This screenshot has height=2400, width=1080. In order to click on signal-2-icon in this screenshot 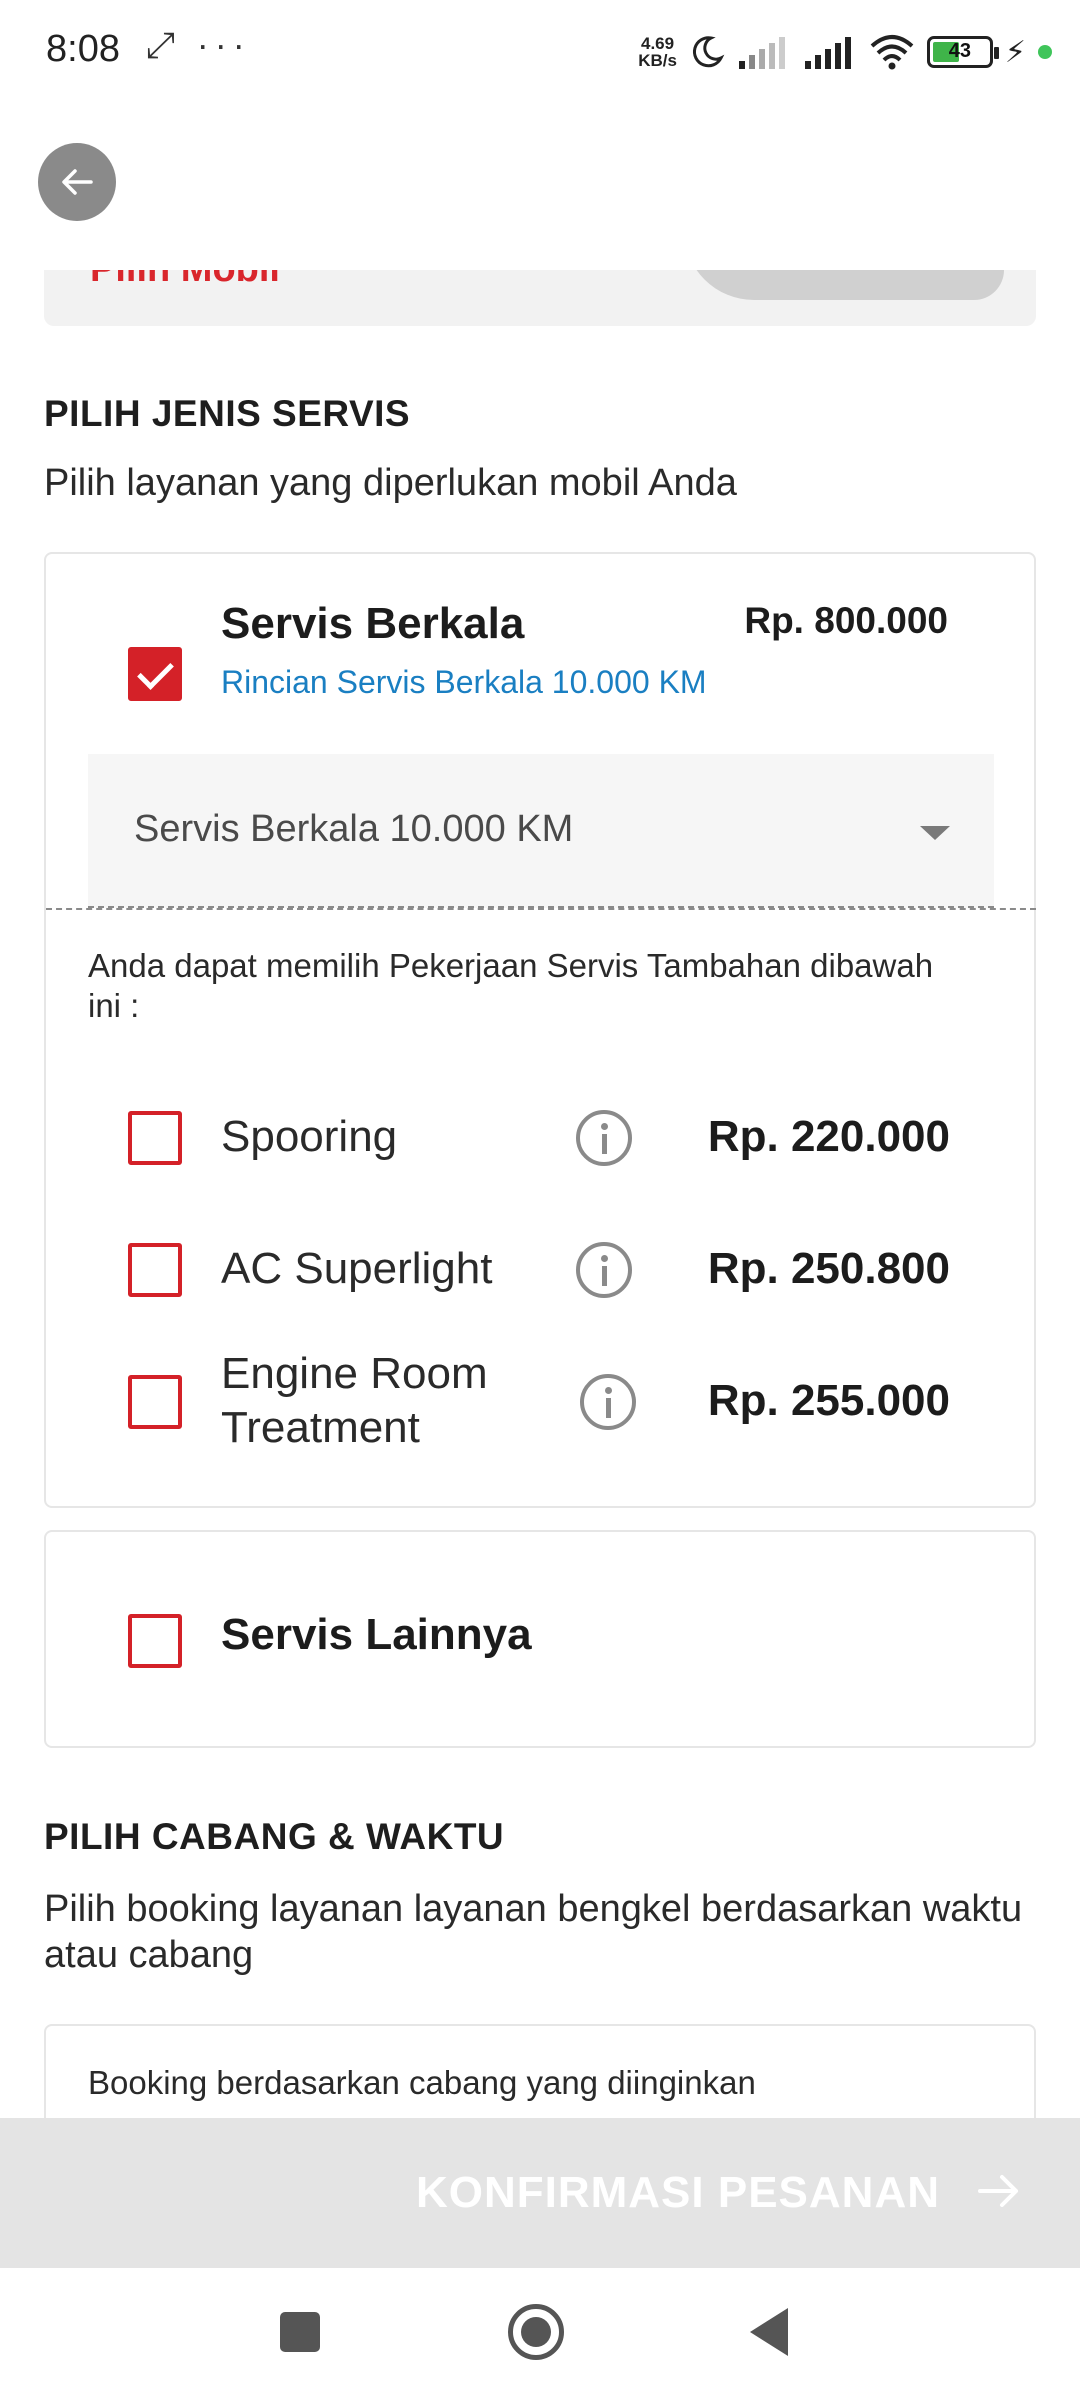, I will do `click(827, 53)`.